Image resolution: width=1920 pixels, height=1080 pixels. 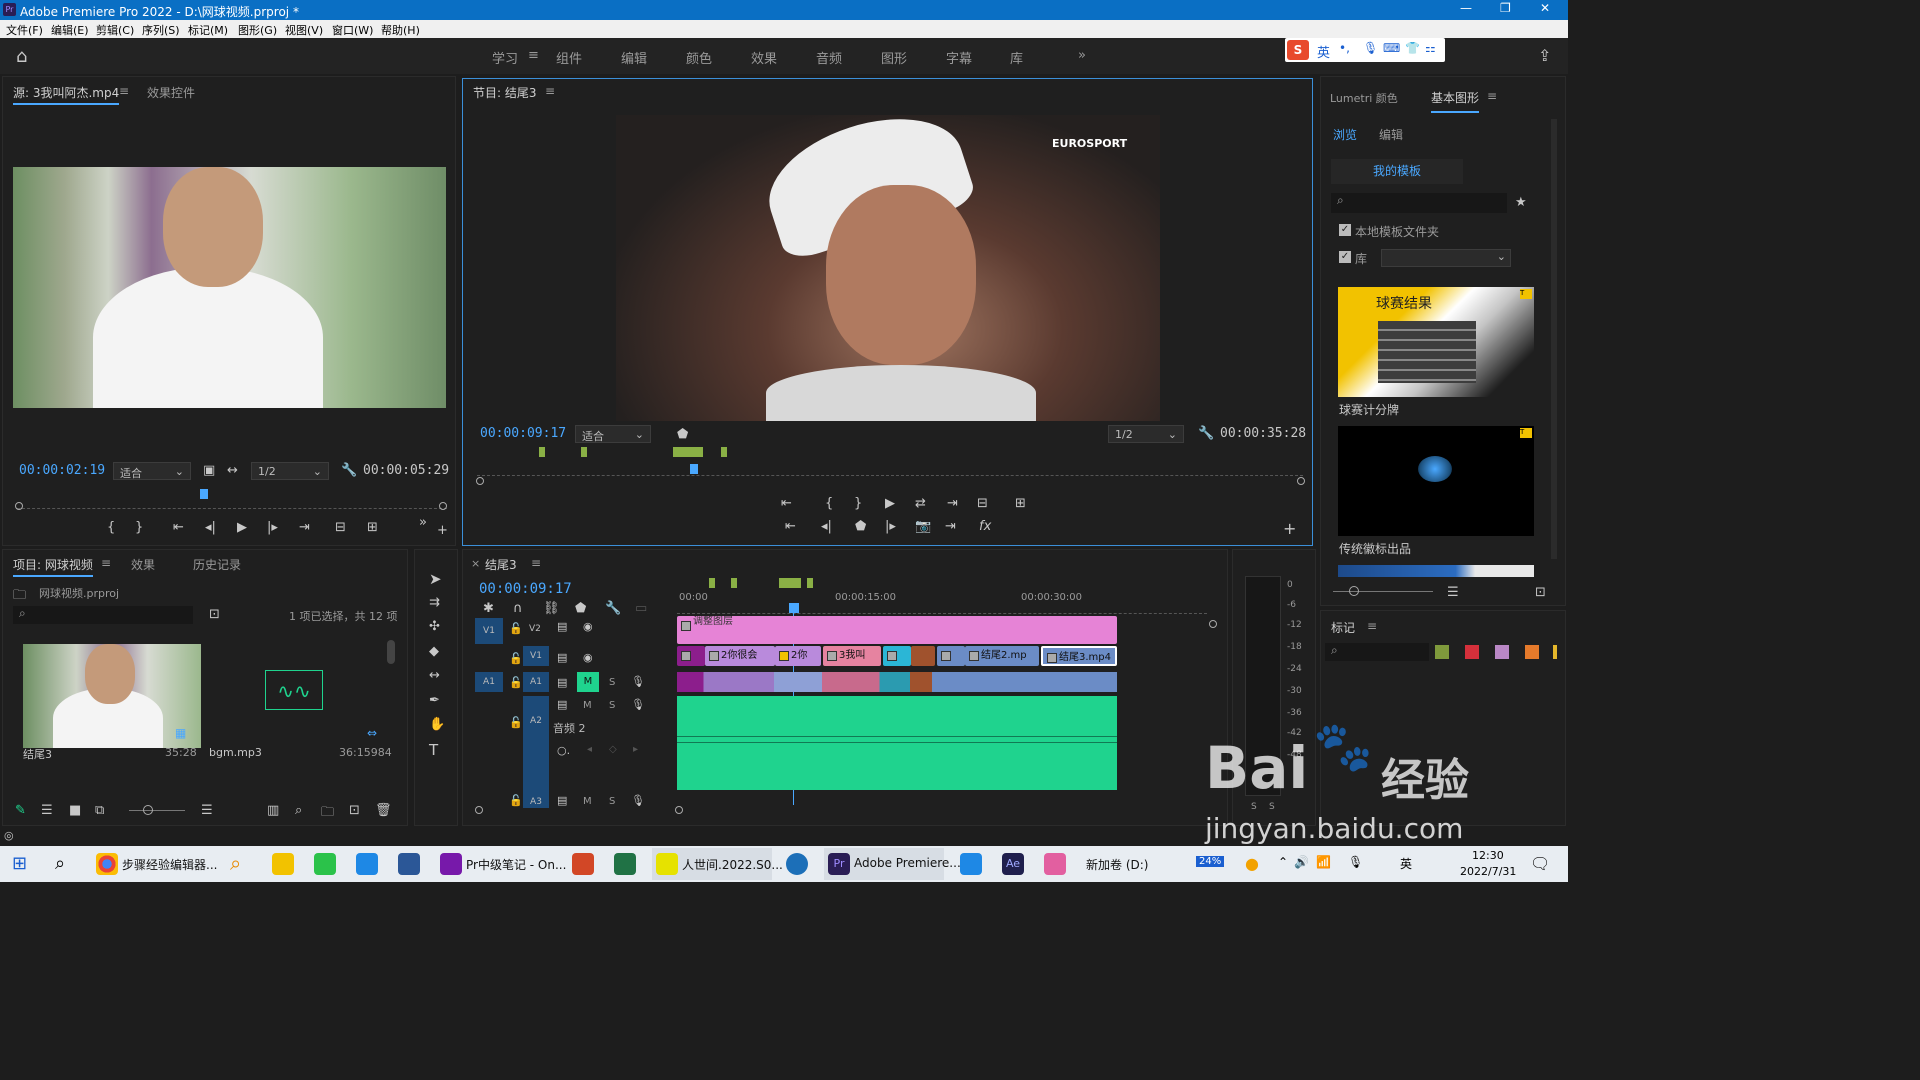 I want to click on more-controls-icon: », so click(x=423, y=522).